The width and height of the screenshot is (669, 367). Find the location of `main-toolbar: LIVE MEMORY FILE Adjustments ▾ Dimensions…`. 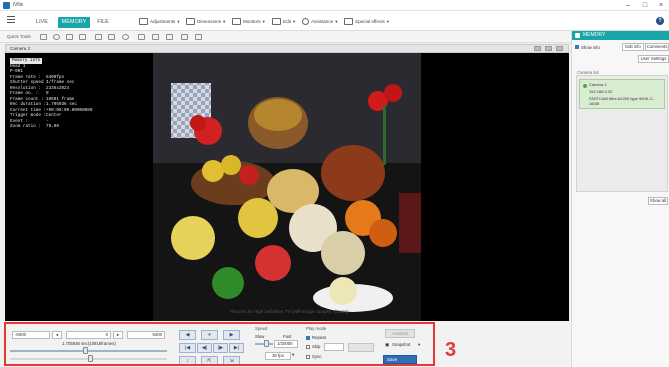

main-toolbar: LIVE MEMORY FILE Adjustments ▾ Dimensions… is located at coordinates (334, 21).